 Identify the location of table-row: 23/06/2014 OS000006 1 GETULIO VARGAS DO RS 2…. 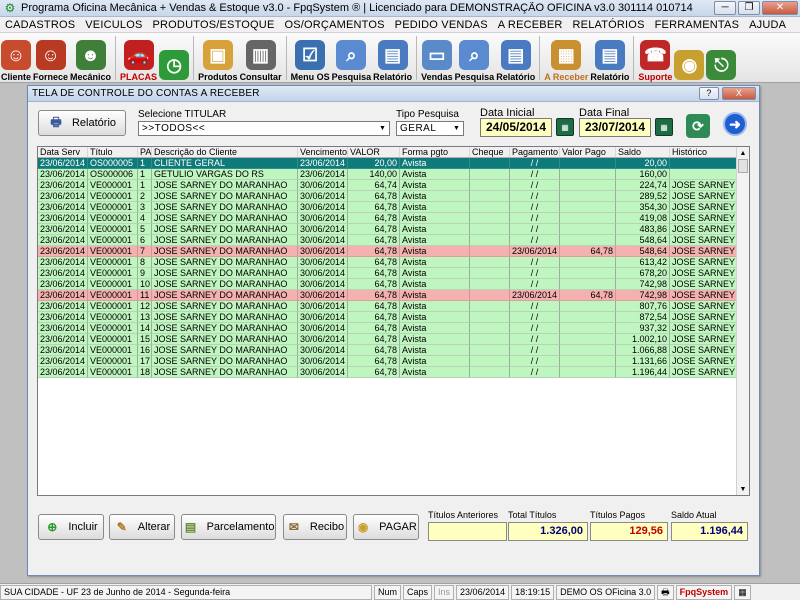
(387, 174).